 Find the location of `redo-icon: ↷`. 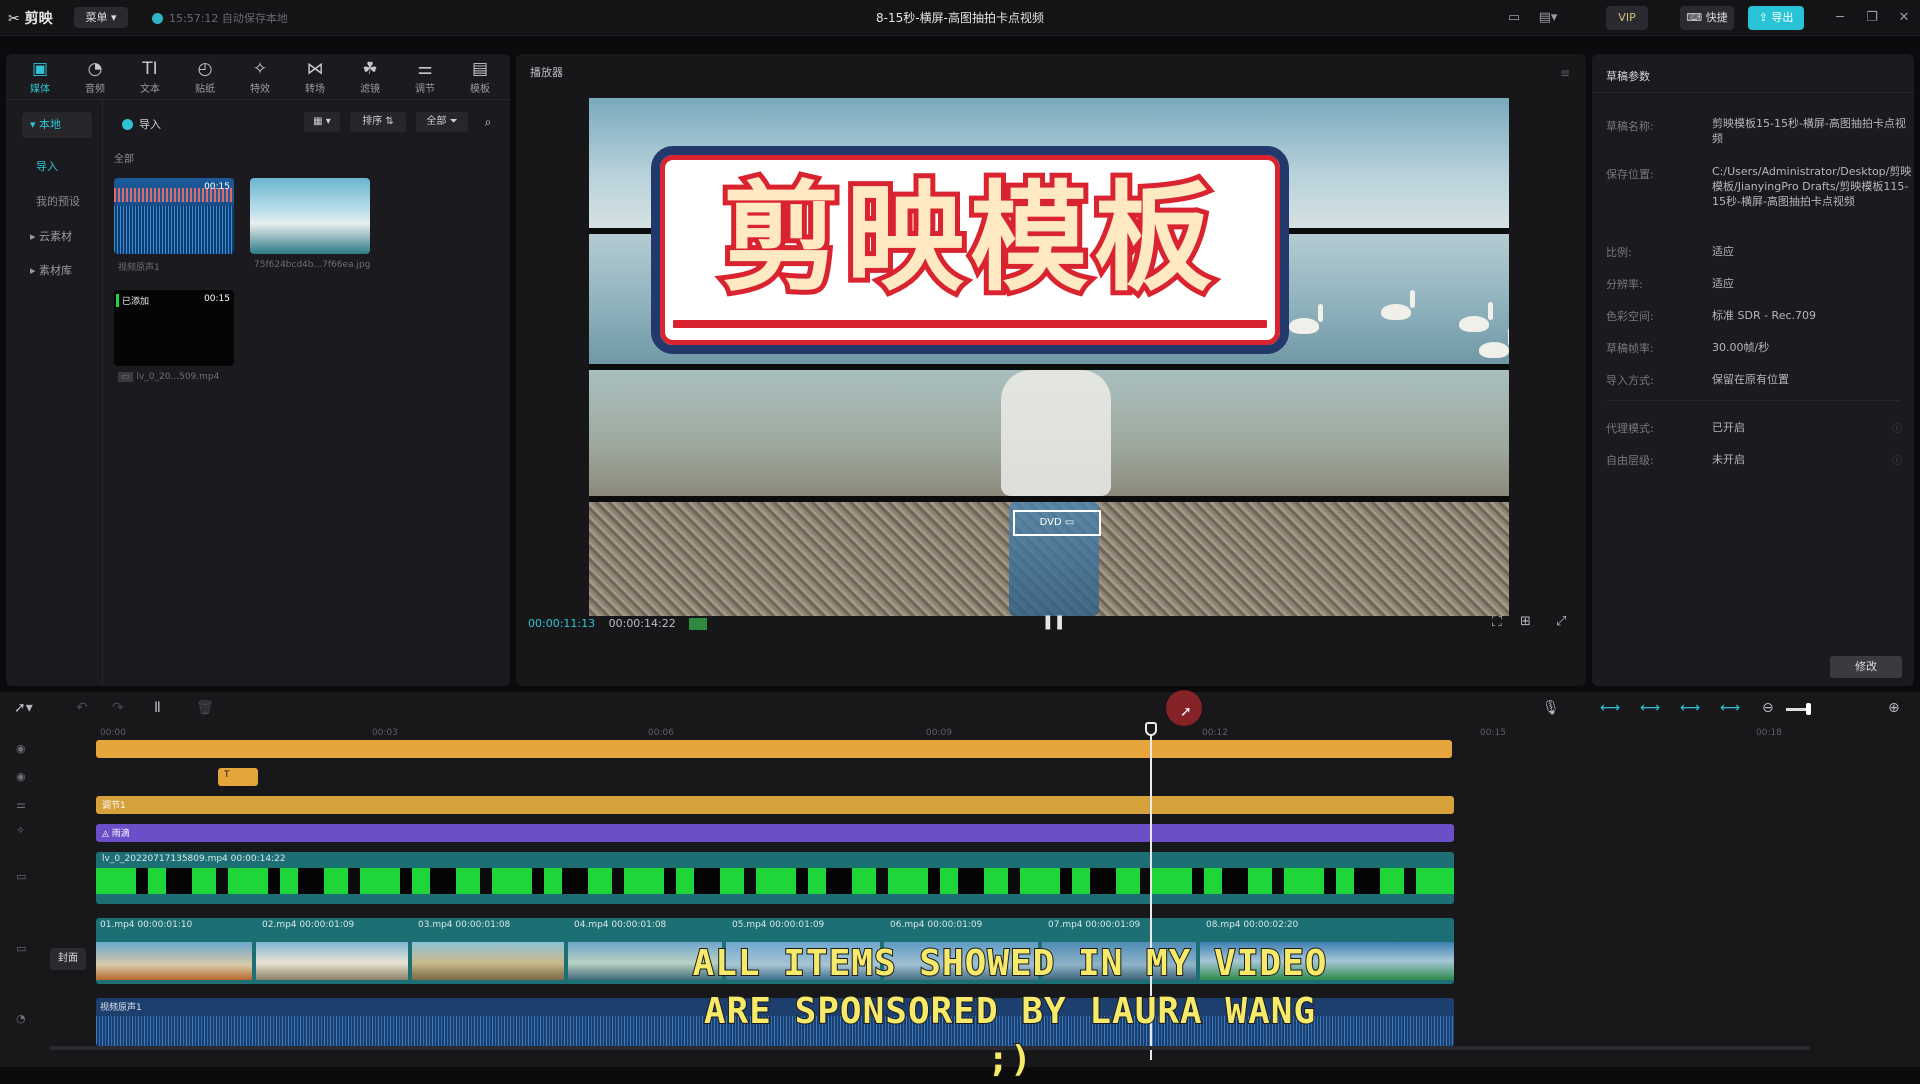

redo-icon: ↷ is located at coordinates (118, 708).